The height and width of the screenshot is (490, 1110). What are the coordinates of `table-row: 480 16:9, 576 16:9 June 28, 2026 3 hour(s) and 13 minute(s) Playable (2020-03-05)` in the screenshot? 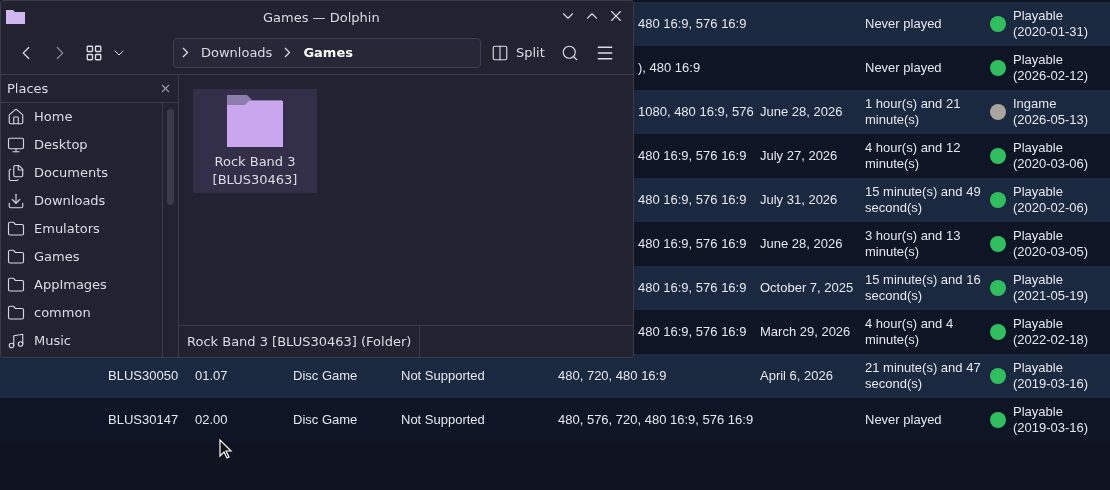 It's located at (872, 244).